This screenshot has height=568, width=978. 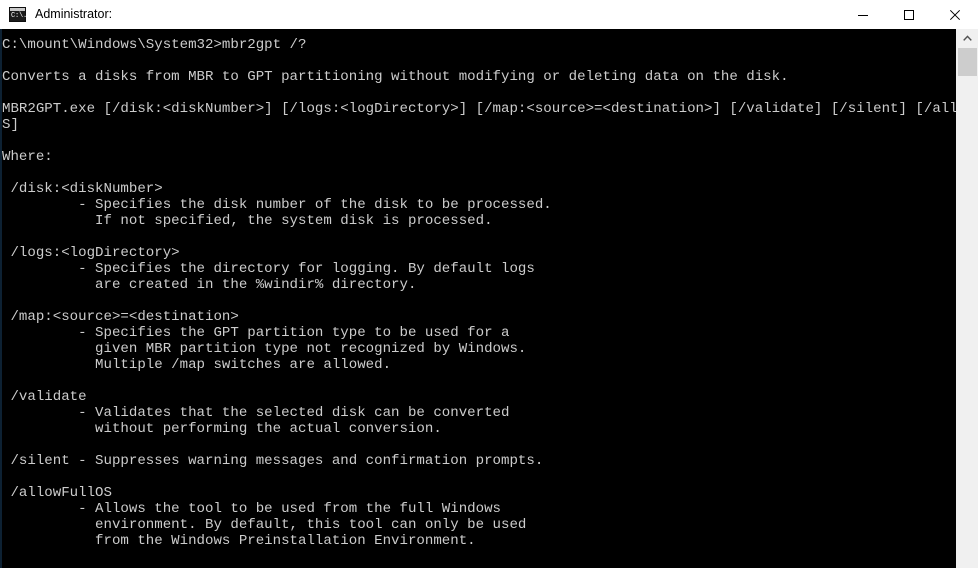 I want to click on maximize-button, so click(x=909, y=14).